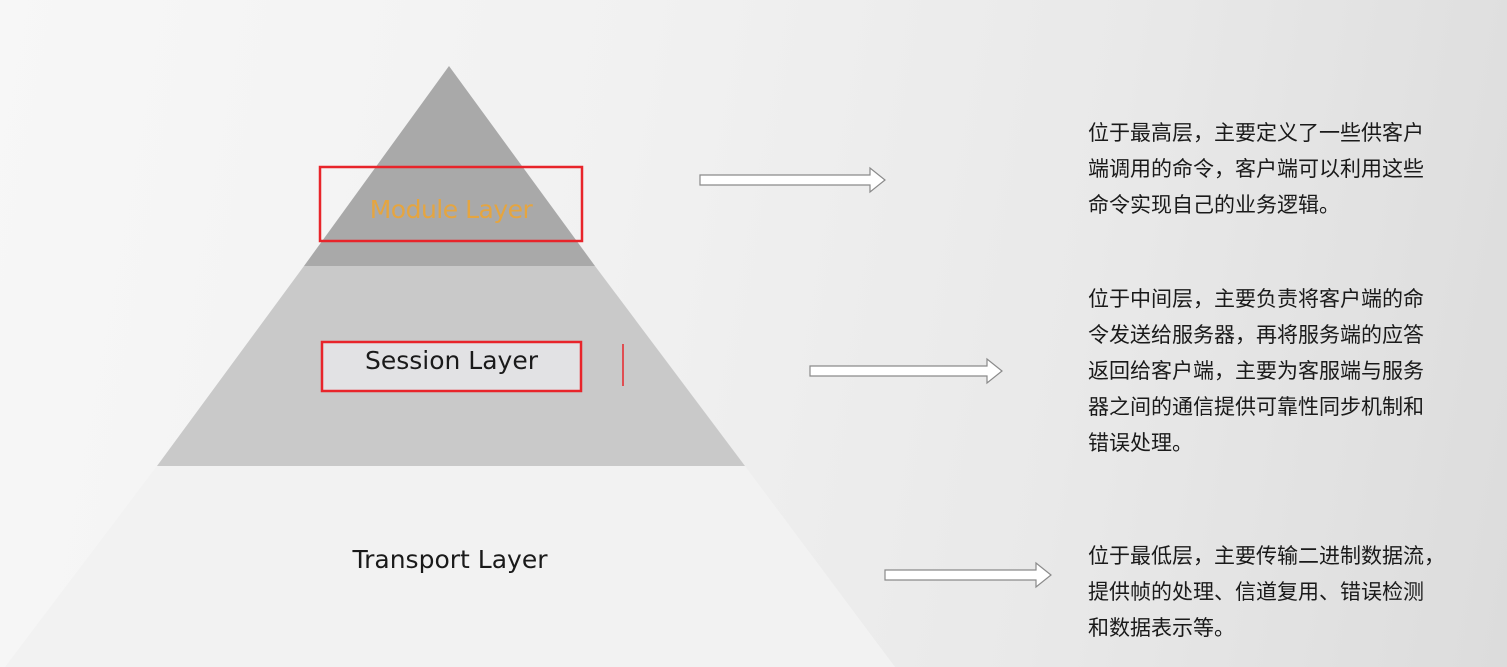 The height and width of the screenshot is (667, 1507). What do you see at coordinates (906, 371) in the screenshot?
I see `session-arrow-icon` at bounding box center [906, 371].